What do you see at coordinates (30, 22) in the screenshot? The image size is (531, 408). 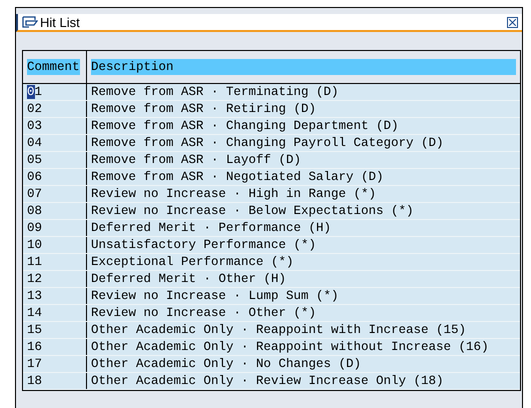 I see `window-icon` at bounding box center [30, 22].